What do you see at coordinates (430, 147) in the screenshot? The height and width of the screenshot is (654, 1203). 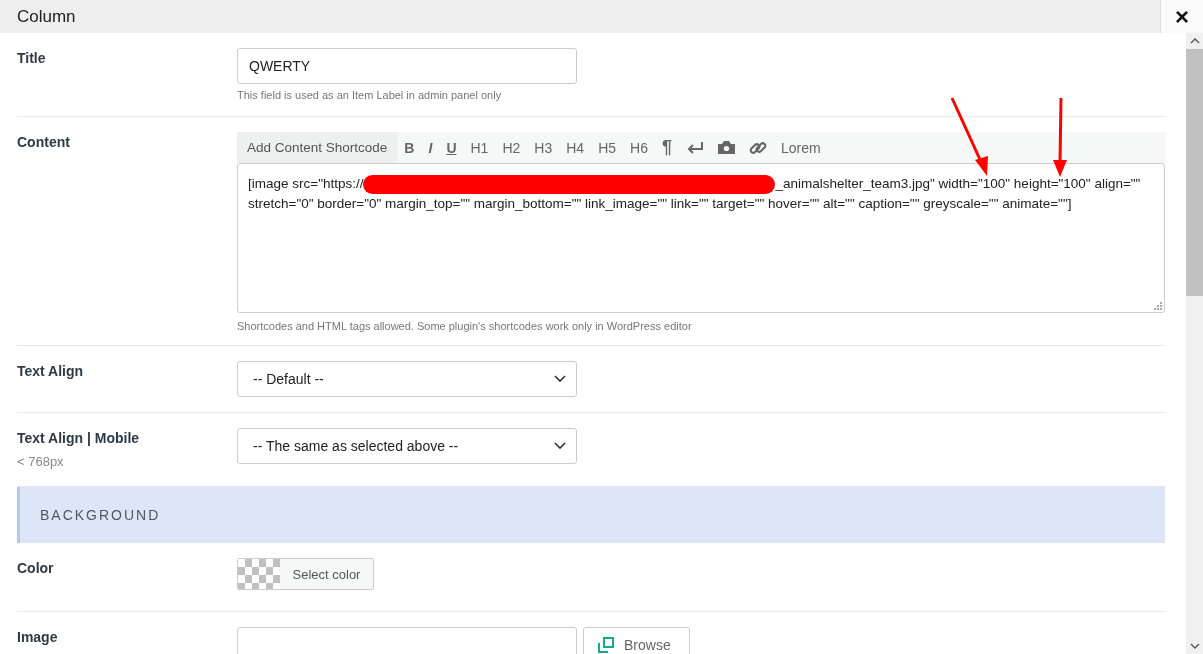 I see `toolbar-button: I` at bounding box center [430, 147].